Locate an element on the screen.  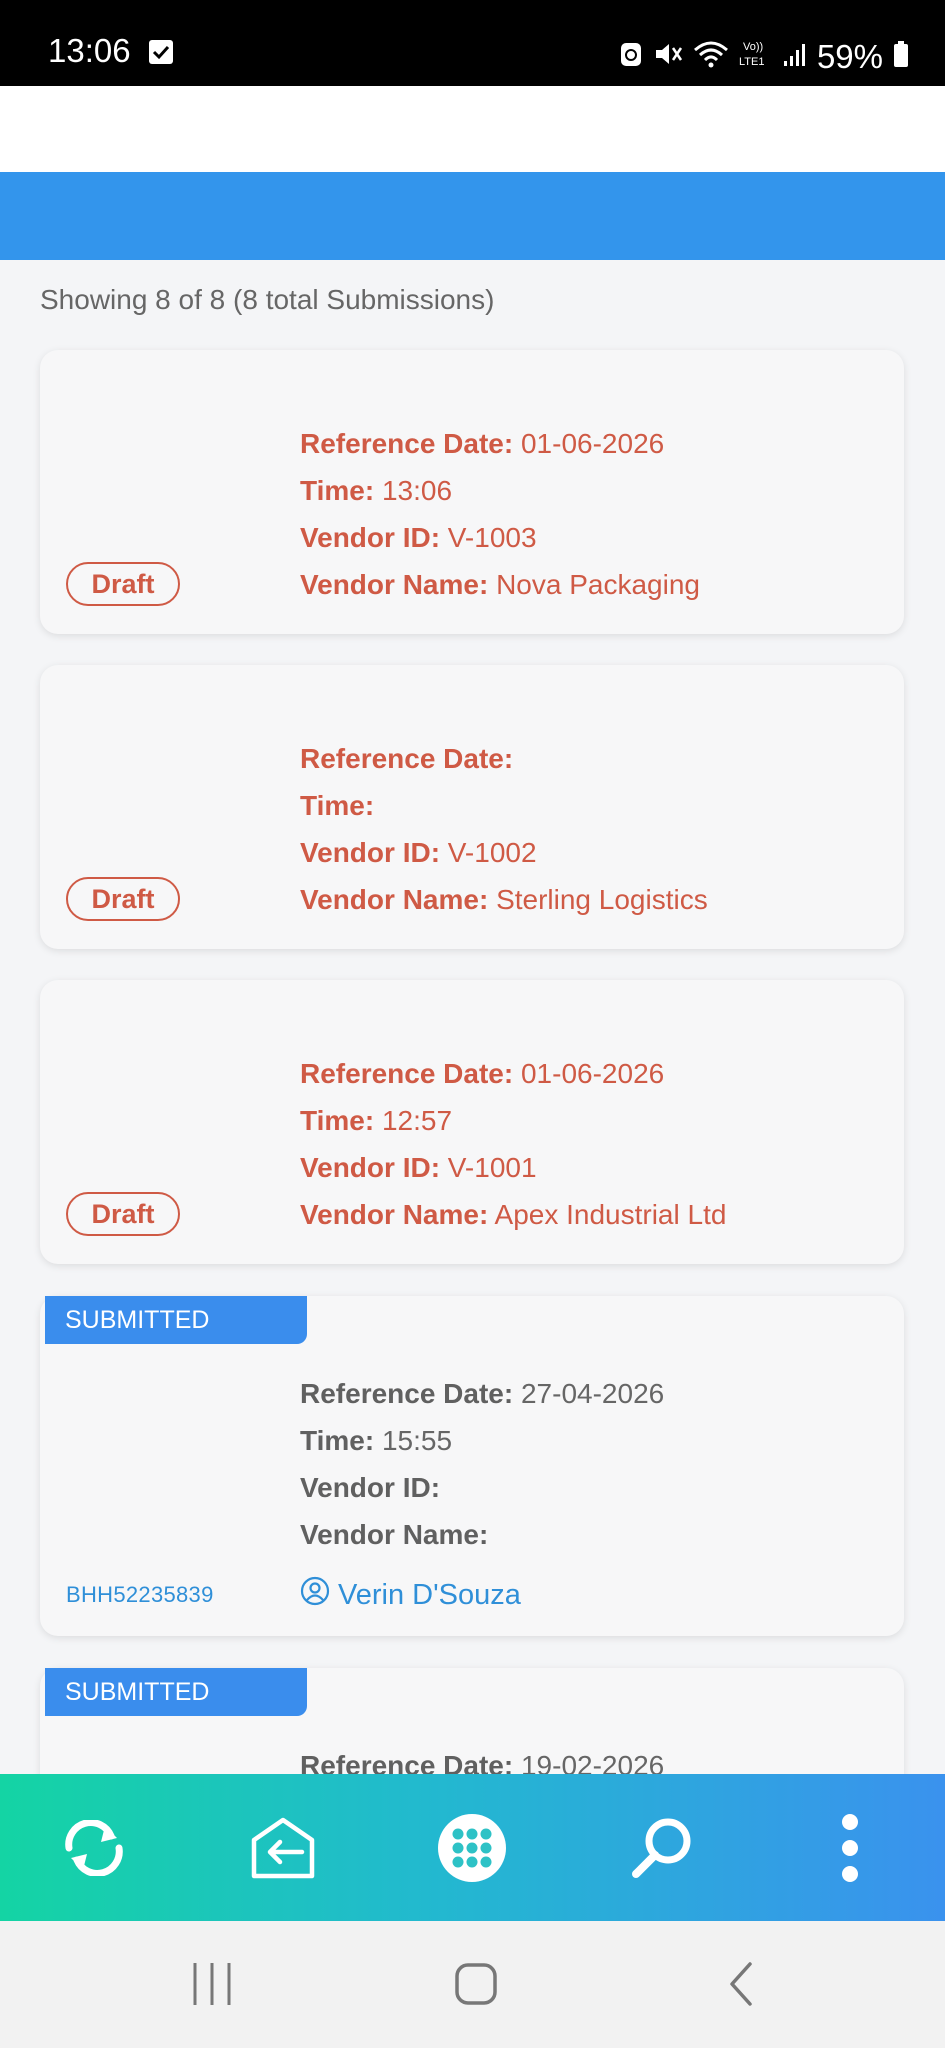
apps-grid-icon is located at coordinates (472, 1848).